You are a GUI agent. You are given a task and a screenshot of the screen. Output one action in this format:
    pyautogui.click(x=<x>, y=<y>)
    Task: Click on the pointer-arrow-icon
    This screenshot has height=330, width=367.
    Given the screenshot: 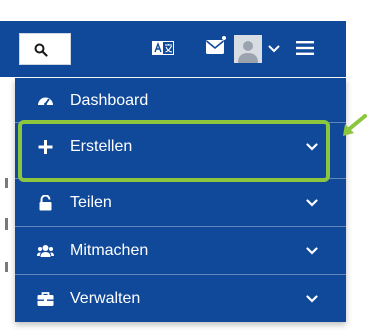 What is the action you would take?
    pyautogui.click(x=355, y=125)
    